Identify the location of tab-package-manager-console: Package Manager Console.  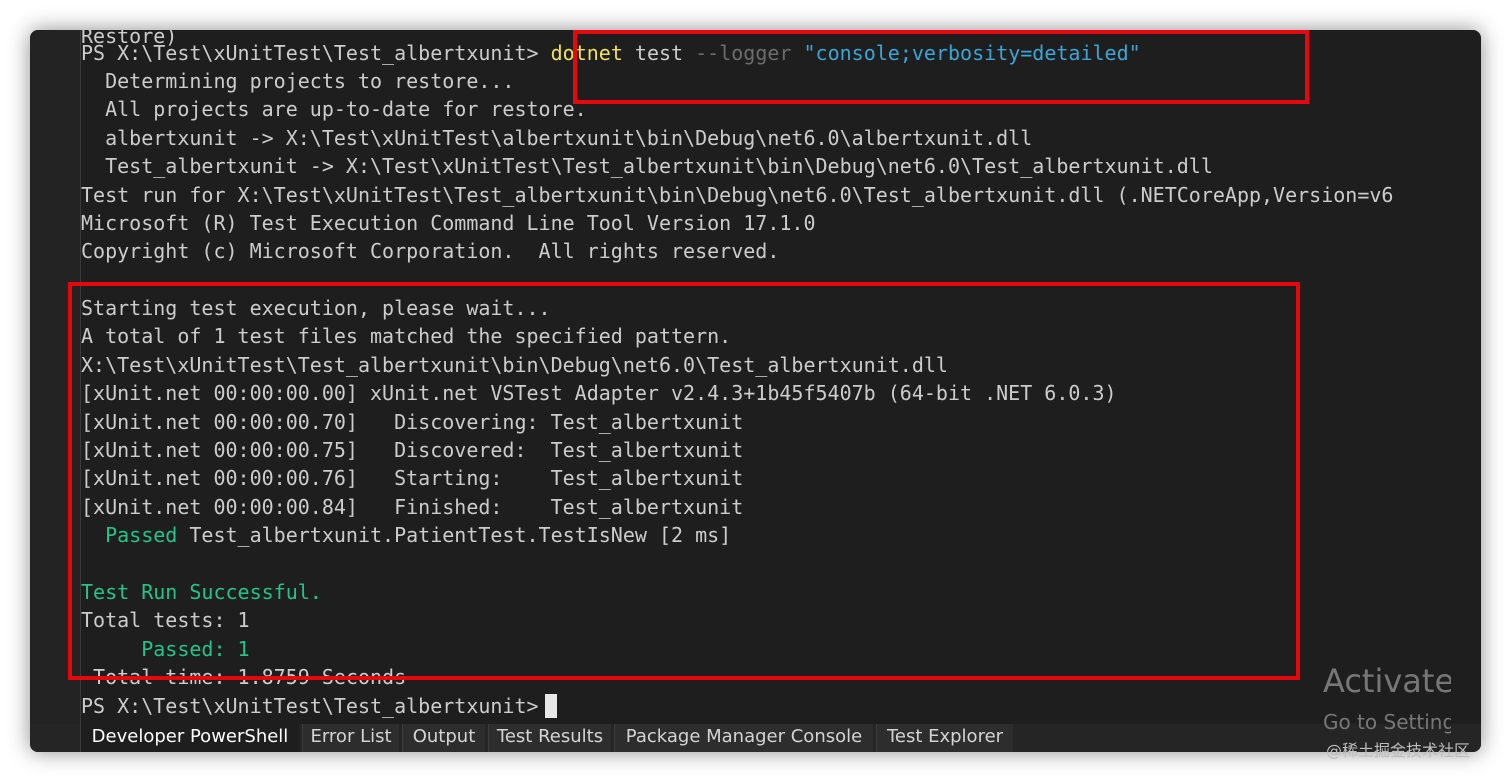
(743, 738).